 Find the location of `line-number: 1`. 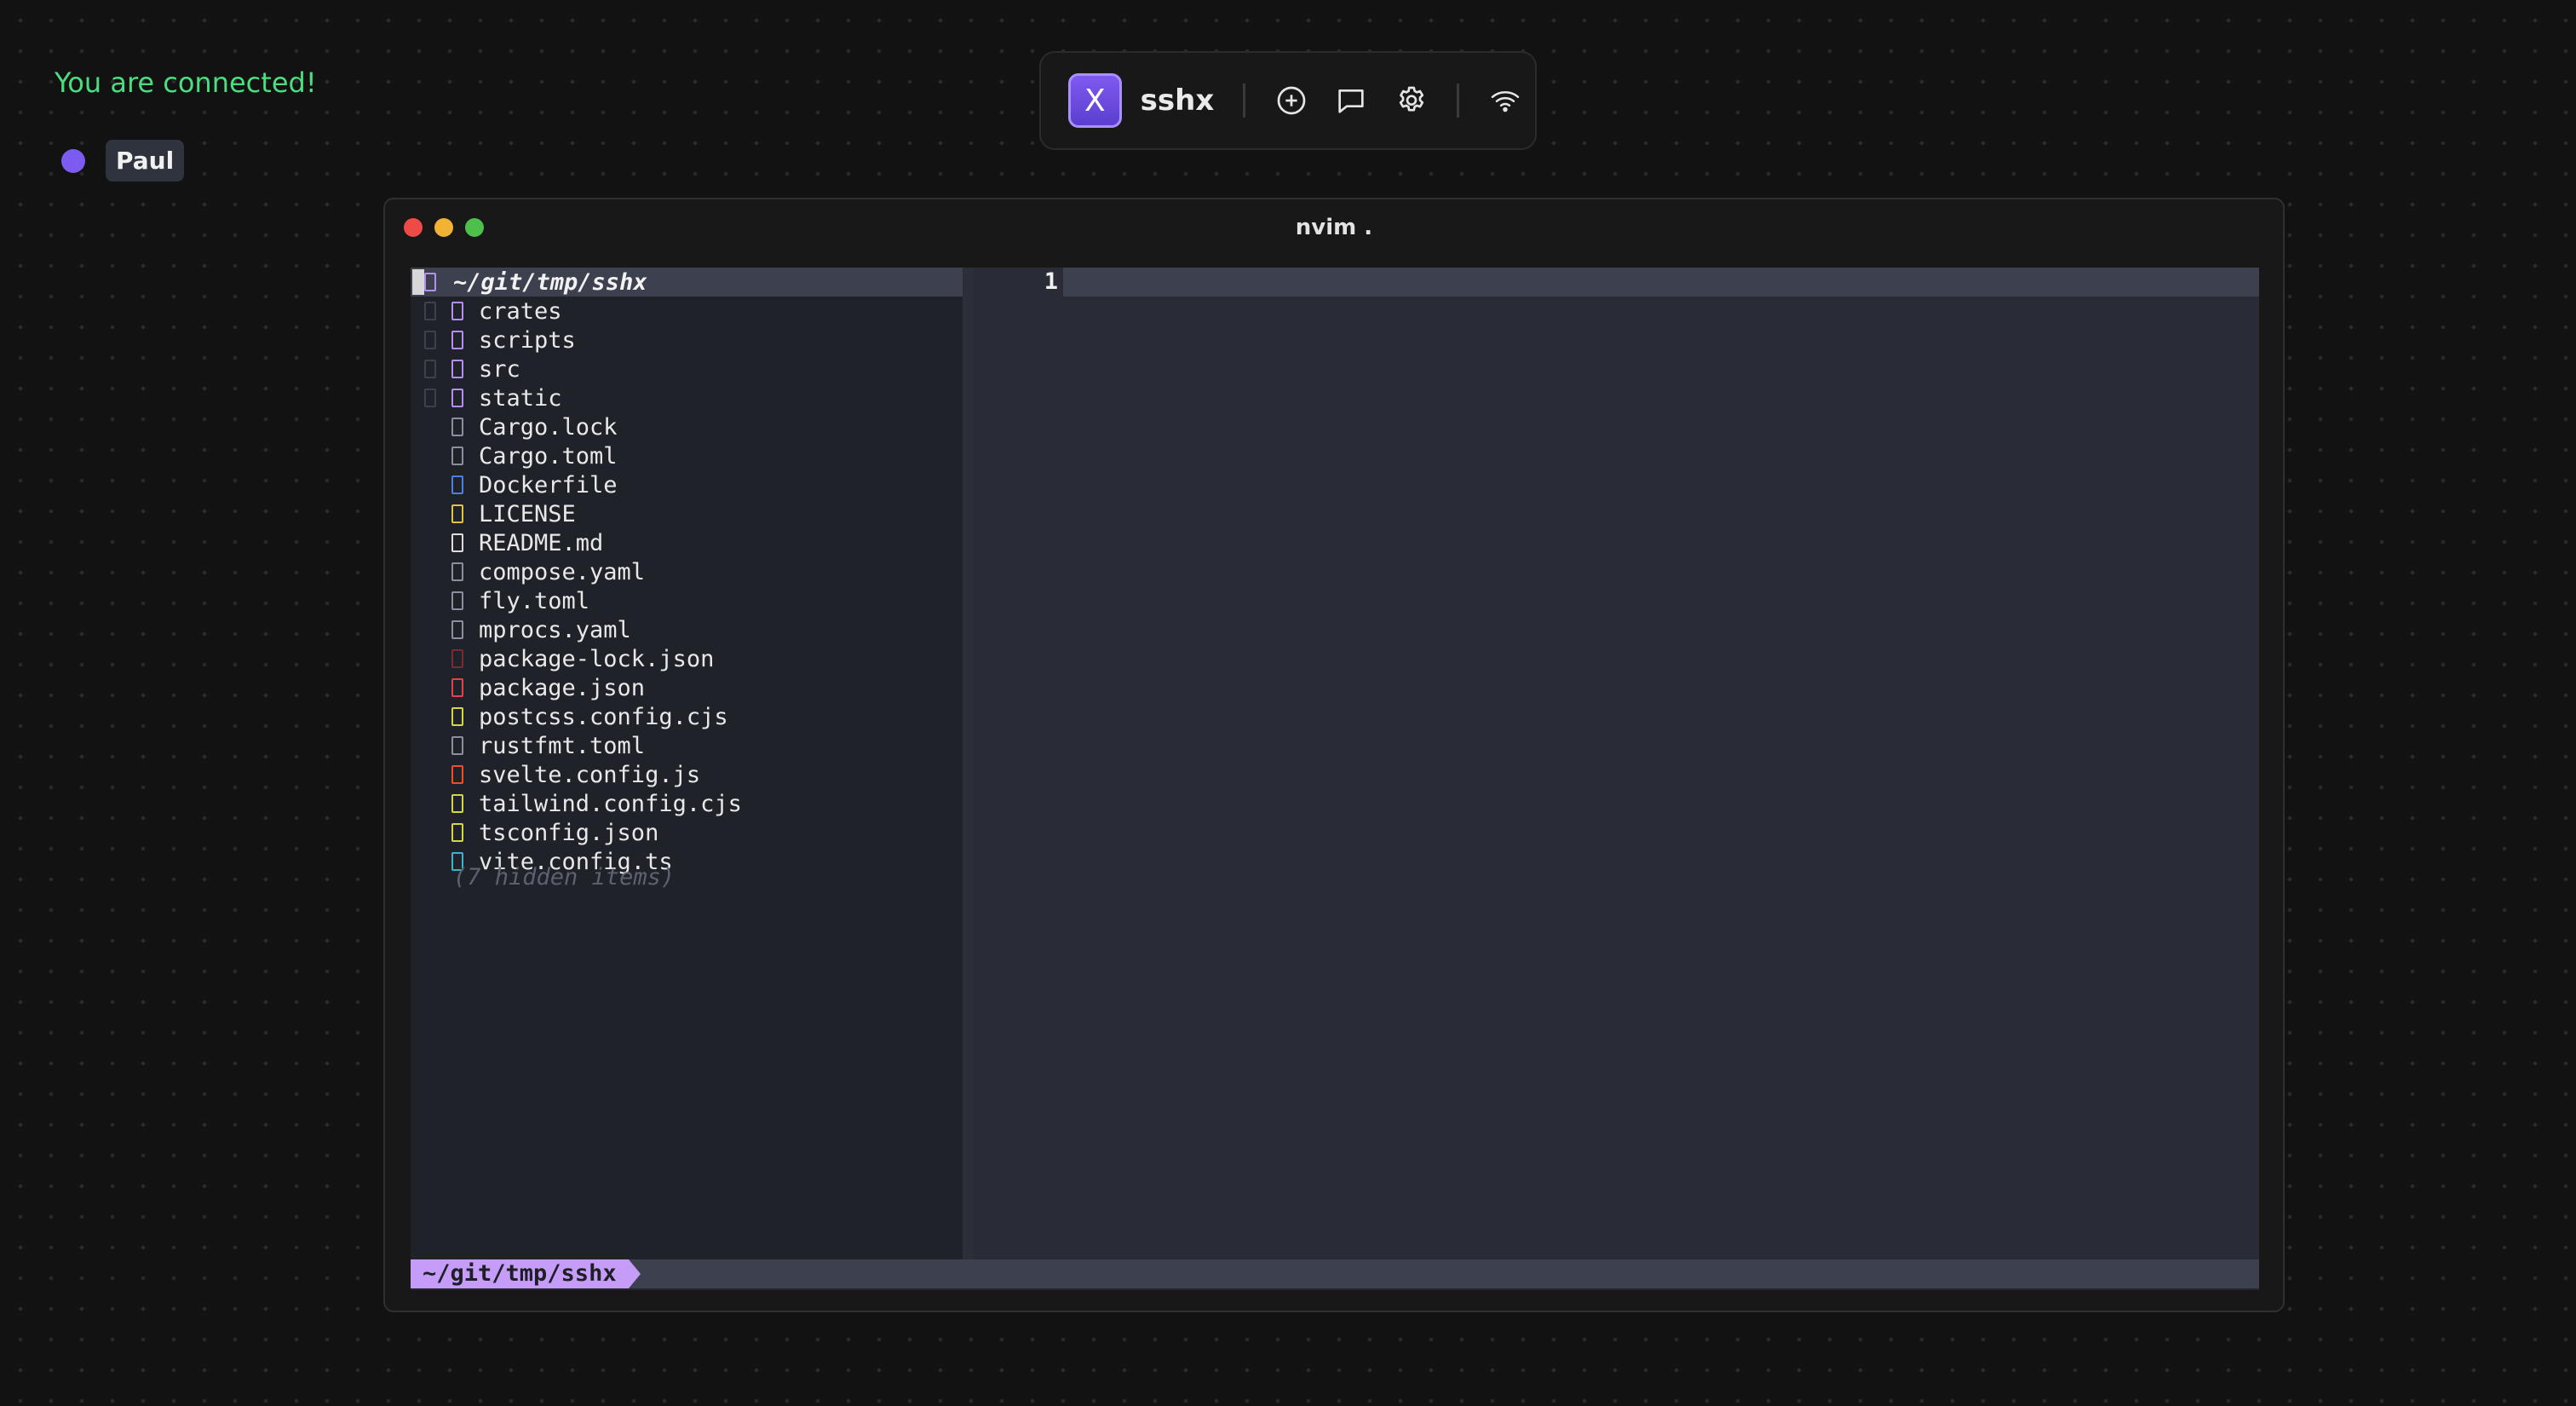

line-number: 1 is located at coordinates (1016, 282).